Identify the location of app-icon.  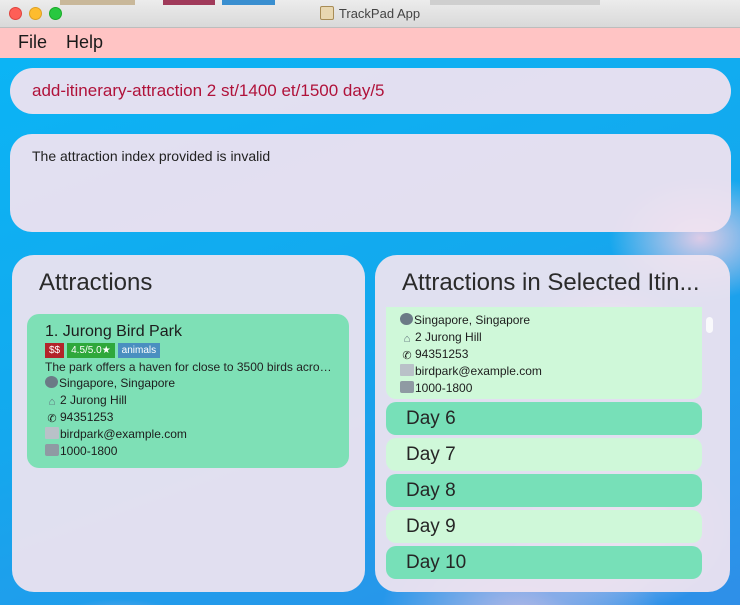
(326, 13).